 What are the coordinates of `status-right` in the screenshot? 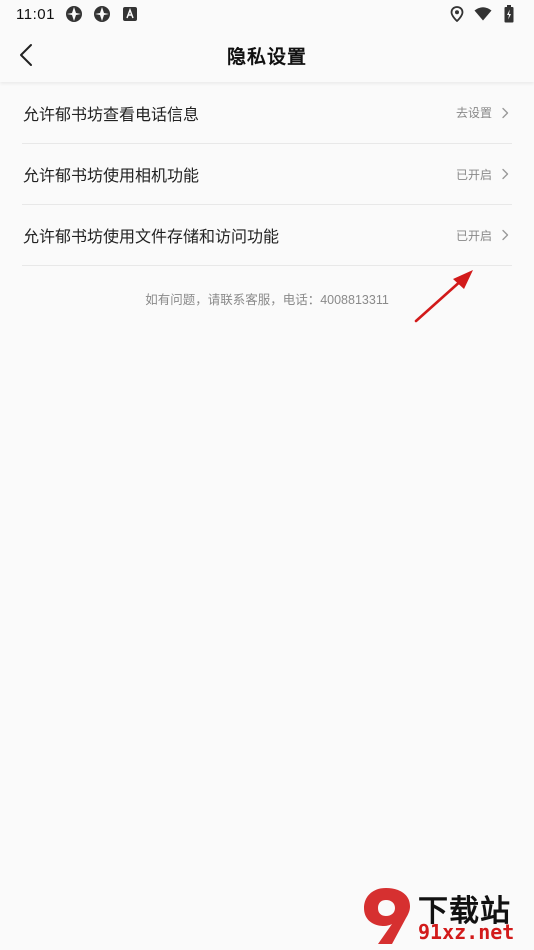 It's located at (483, 14).